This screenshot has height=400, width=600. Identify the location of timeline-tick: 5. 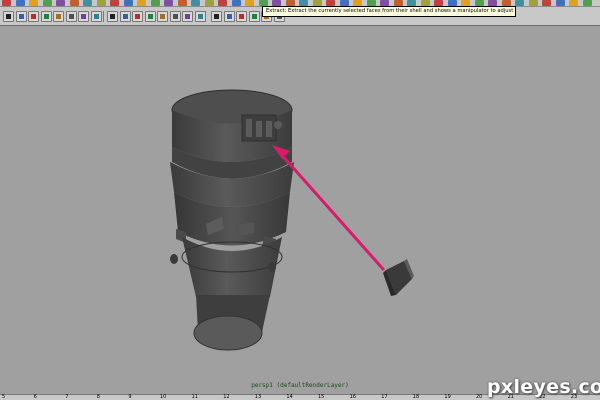
(4, 397).